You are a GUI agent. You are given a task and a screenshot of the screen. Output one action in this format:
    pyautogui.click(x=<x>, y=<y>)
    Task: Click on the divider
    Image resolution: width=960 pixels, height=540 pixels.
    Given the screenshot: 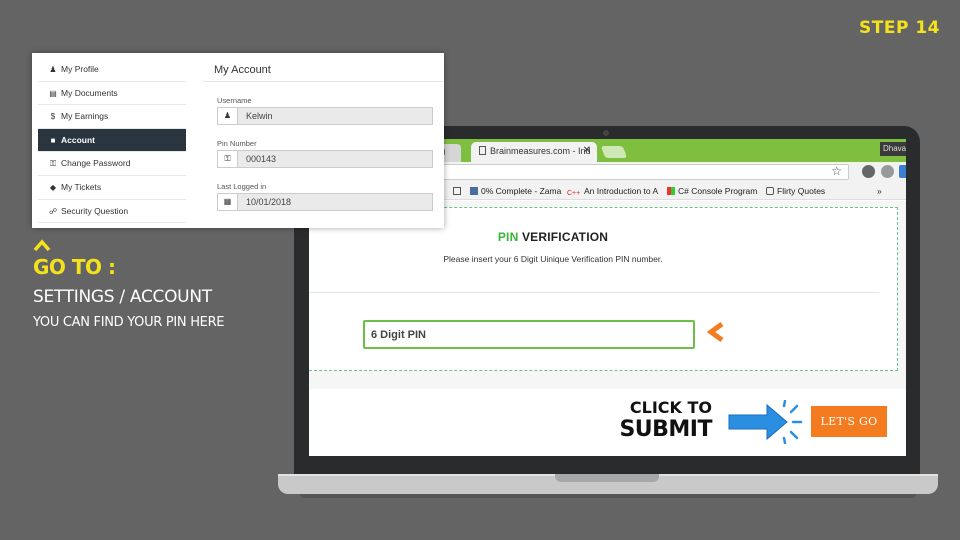 What is the action you would take?
    pyautogui.click(x=594, y=292)
    